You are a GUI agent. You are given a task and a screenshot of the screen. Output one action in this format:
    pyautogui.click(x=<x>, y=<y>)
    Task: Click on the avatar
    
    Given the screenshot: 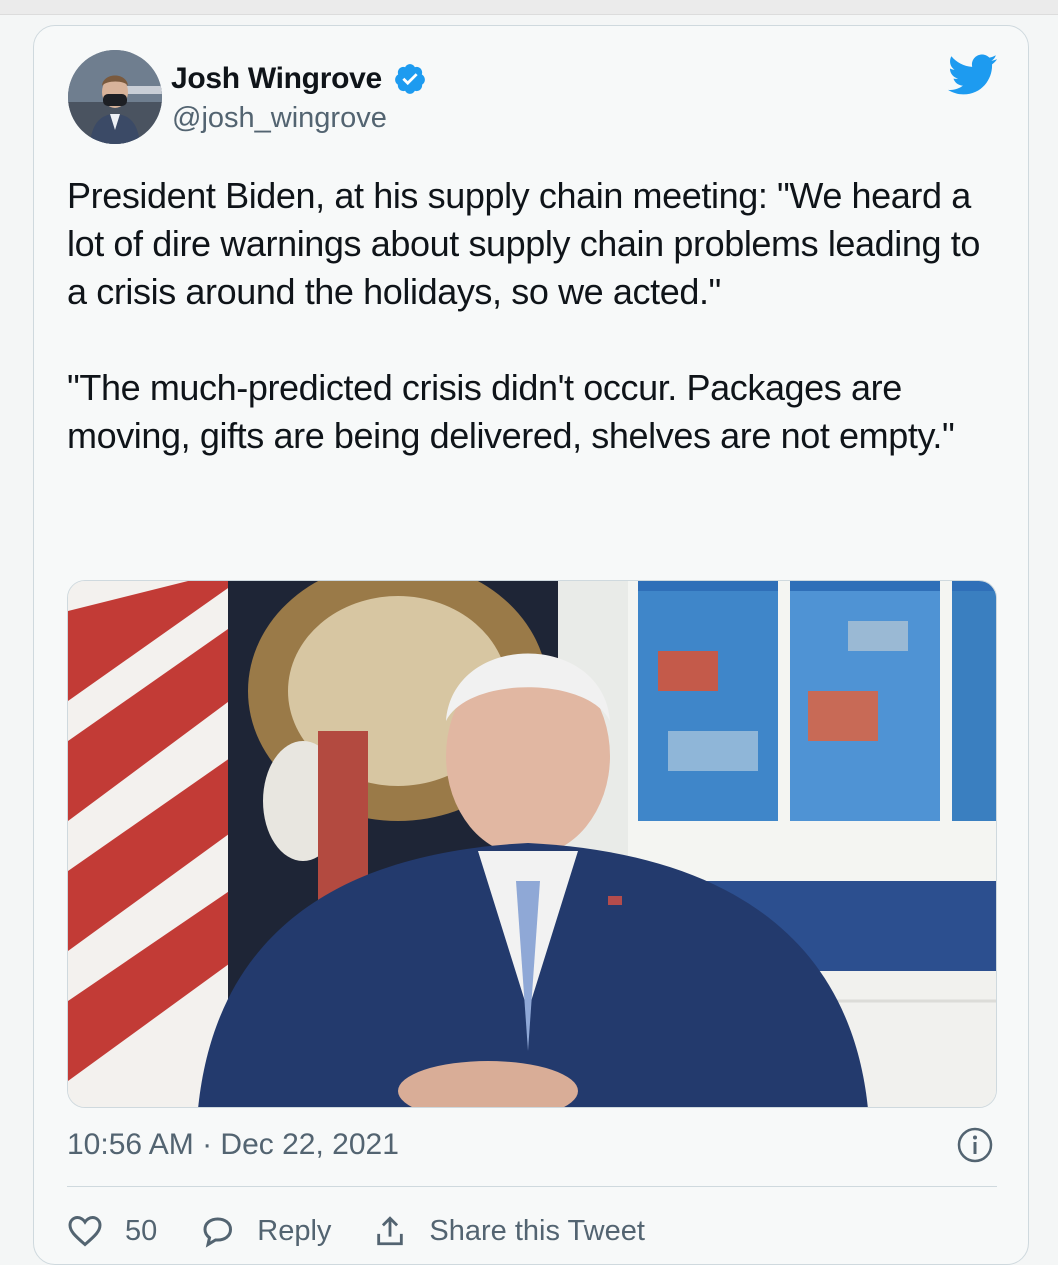 What is the action you would take?
    pyautogui.click(x=115, y=97)
    